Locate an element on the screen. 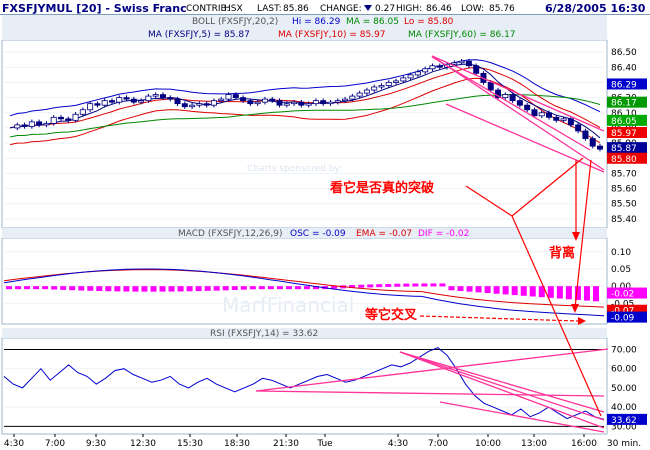 The width and height of the screenshot is (650, 450). osc-legend: OSC = -0.09 is located at coordinates (318, 234).